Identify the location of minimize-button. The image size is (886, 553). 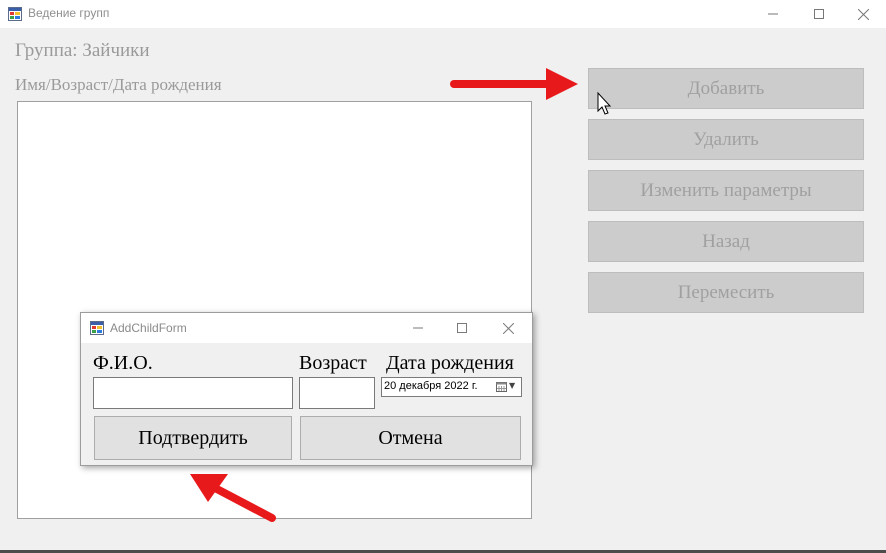
(773, 14).